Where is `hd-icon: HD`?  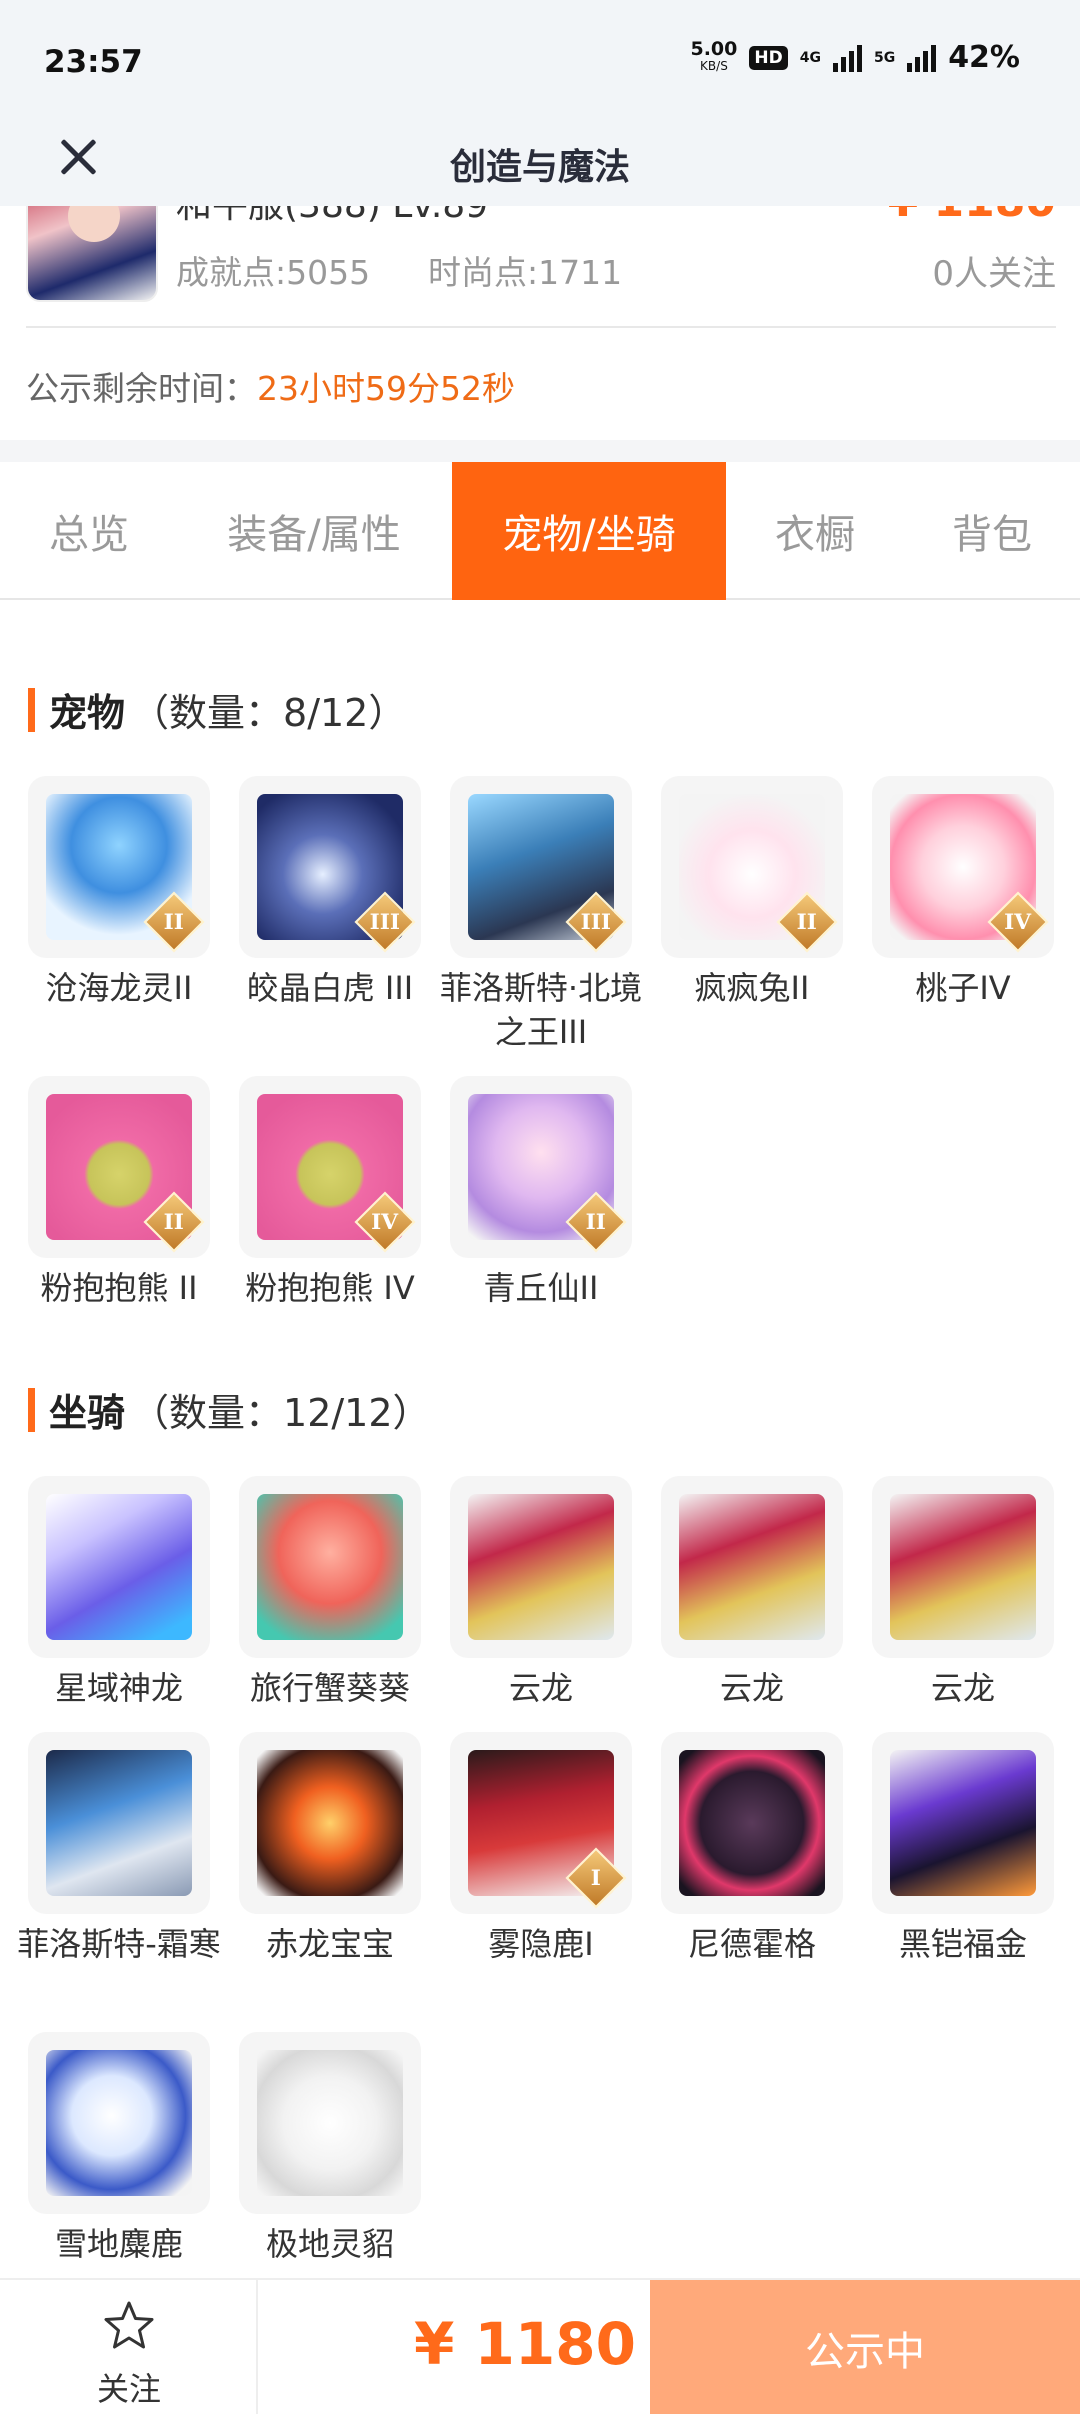 hd-icon: HD is located at coordinates (768, 57).